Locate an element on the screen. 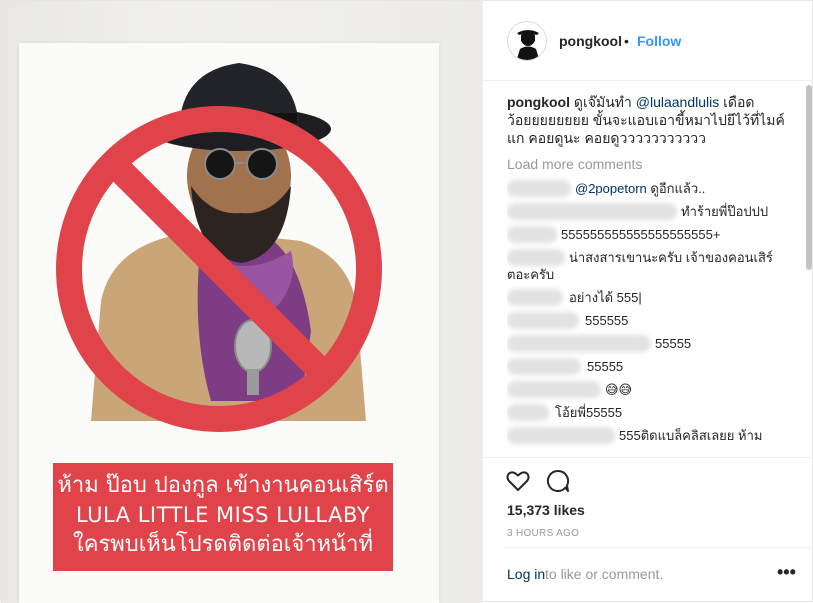 This screenshot has height=603, width=813. comment-item: @2popetorn ดูอีกแล้ว.. is located at coordinates (651, 188).